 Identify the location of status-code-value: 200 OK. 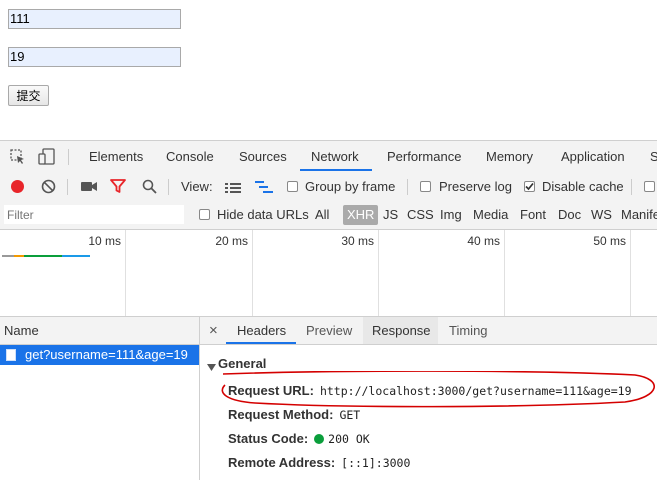
(349, 439).